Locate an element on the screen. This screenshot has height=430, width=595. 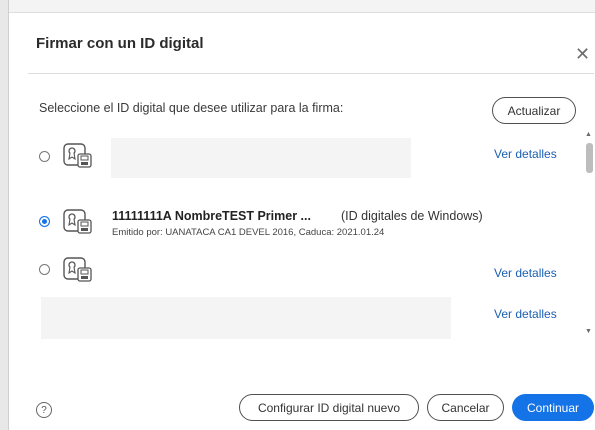
list-item-id-4: Ver detalles is located at coordinates (309, 317).